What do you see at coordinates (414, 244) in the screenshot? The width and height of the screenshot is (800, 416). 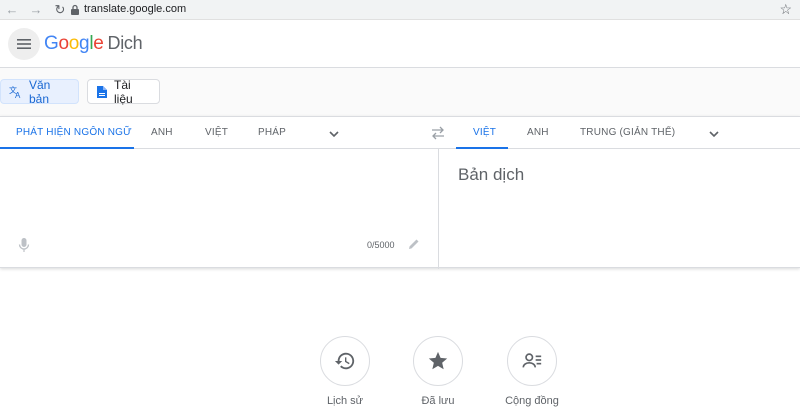 I see `pencil-icon` at bounding box center [414, 244].